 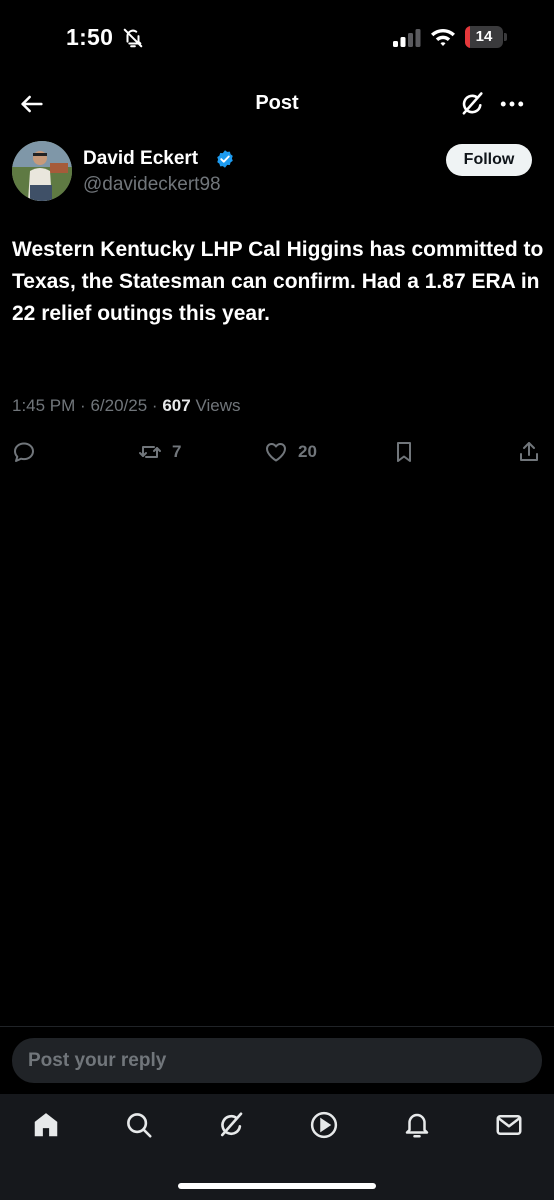 What do you see at coordinates (443, 37) in the screenshot?
I see `wifi-icon` at bounding box center [443, 37].